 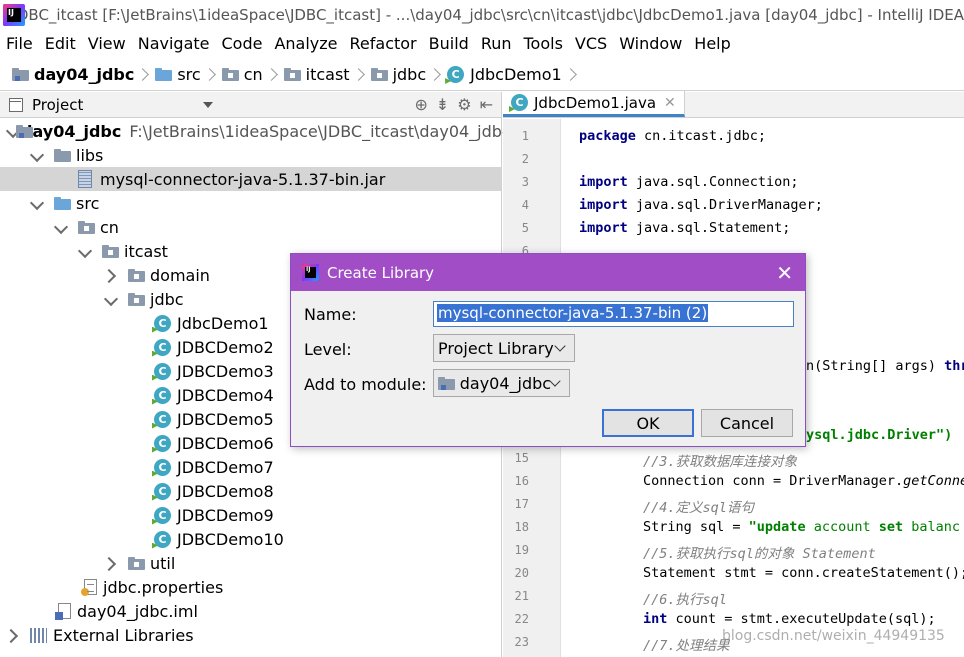 What do you see at coordinates (250, 179) in the screenshot?
I see `tree-item-jar: mysql-connector-java-5.1.37-bin.jar` at bounding box center [250, 179].